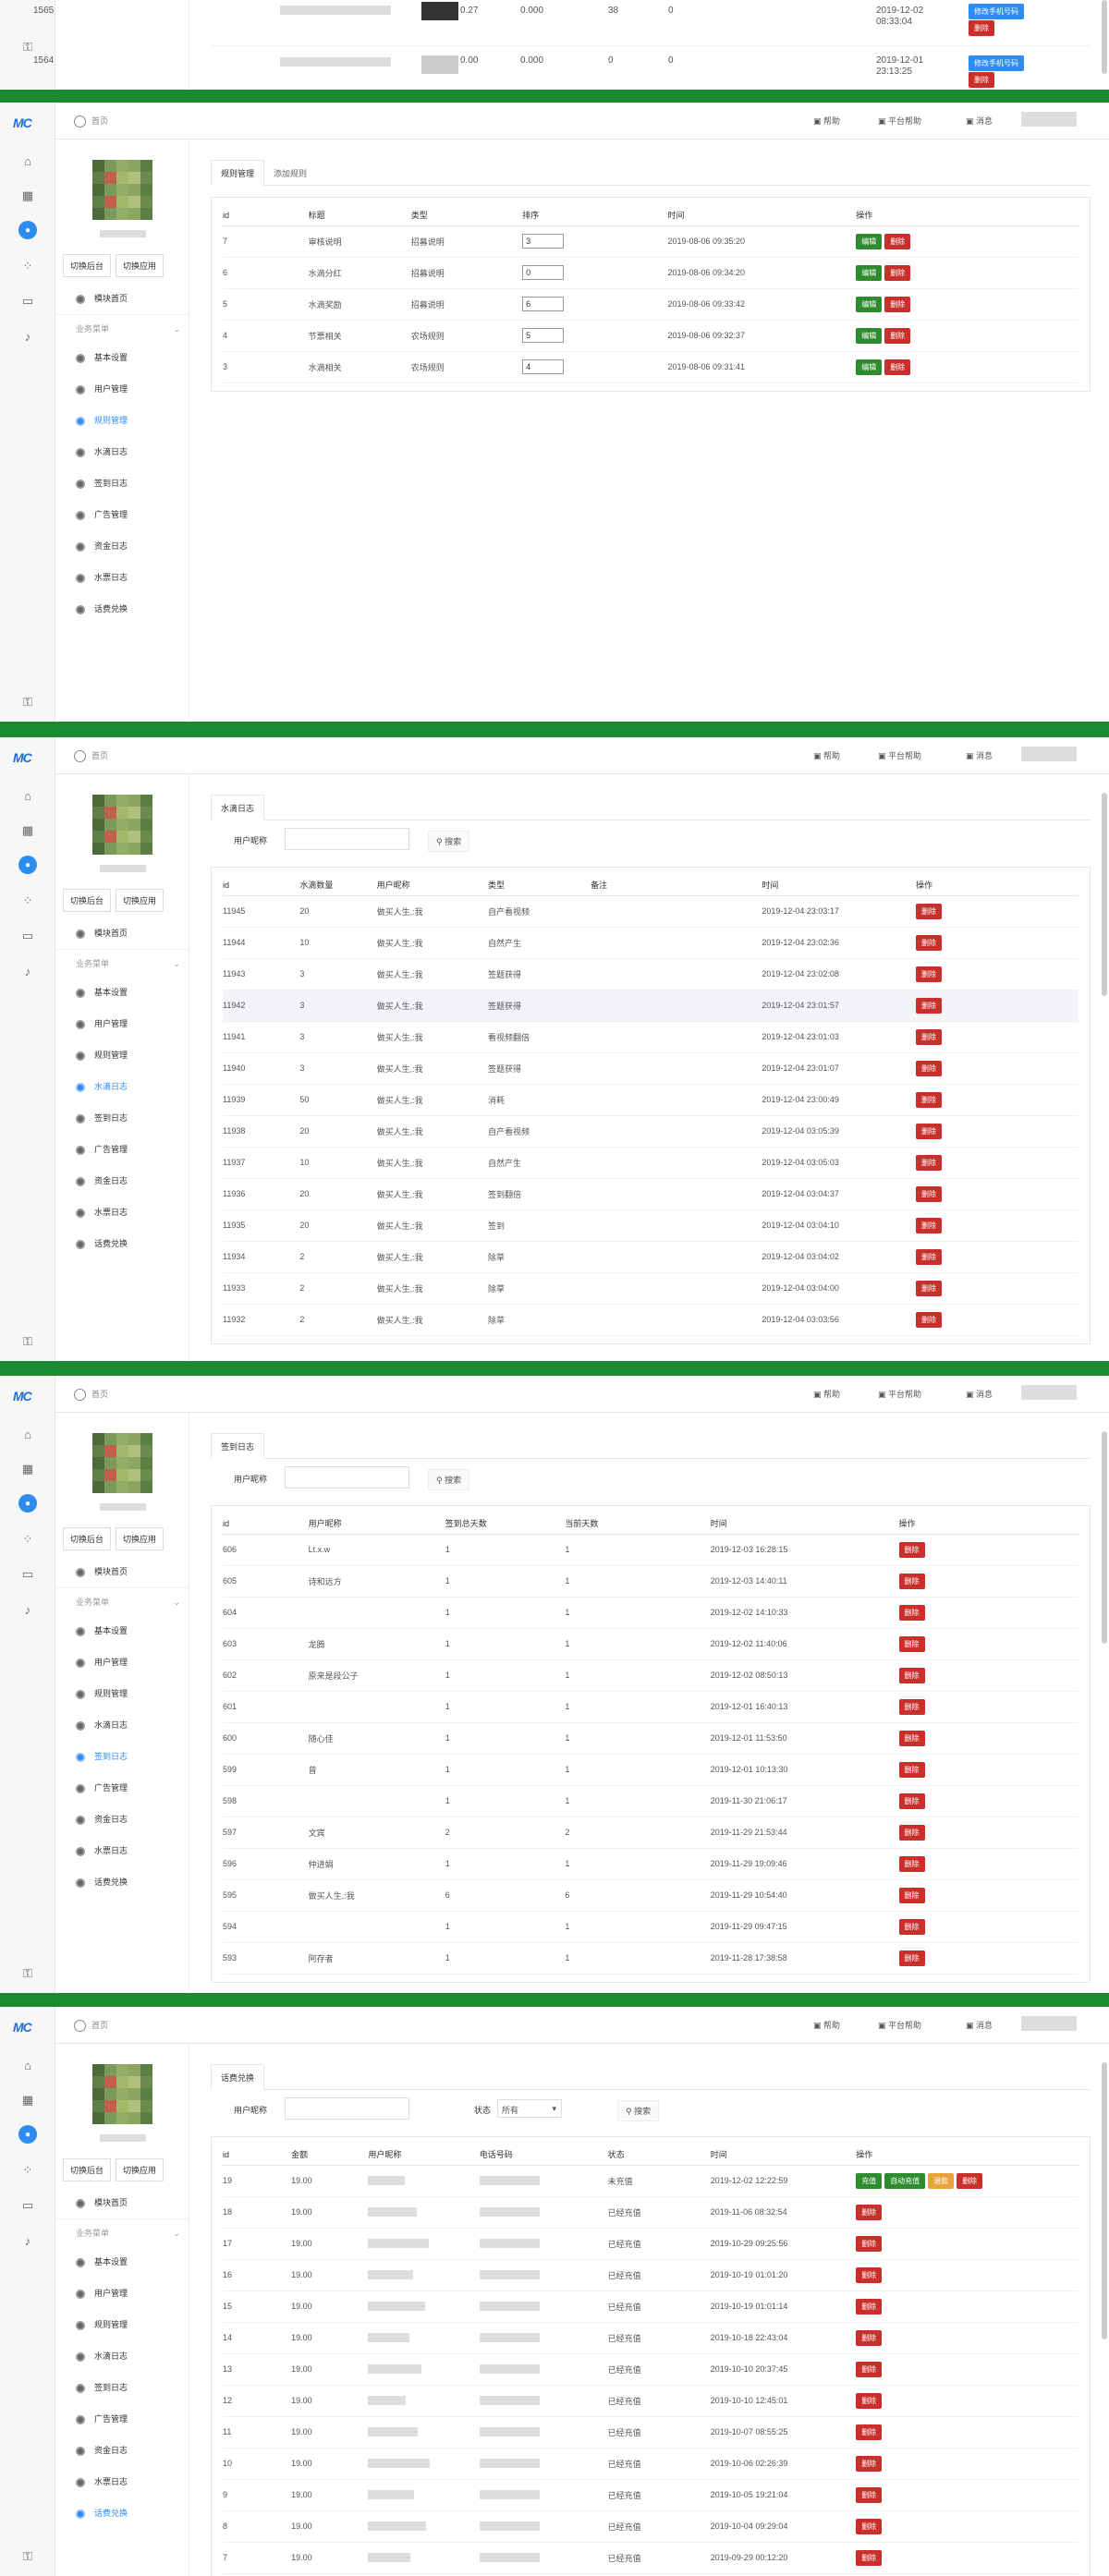 This screenshot has width=1109, height=2576. What do you see at coordinates (290, 174) in the screenshot?
I see `tab: 添加规则` at bounding box center [290, 174].